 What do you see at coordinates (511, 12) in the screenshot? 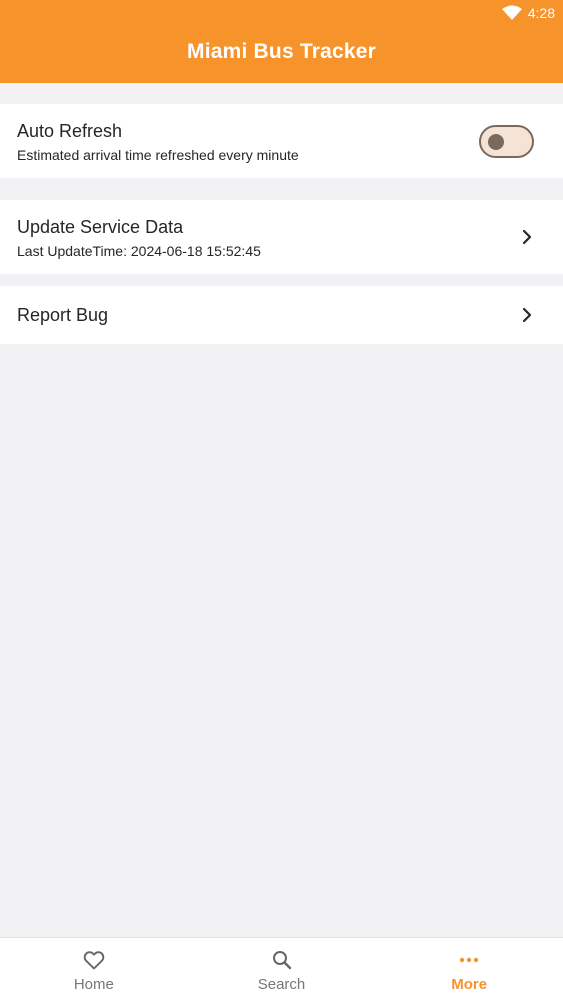
I see `wifi-icon` at bounding box center [511, 12].